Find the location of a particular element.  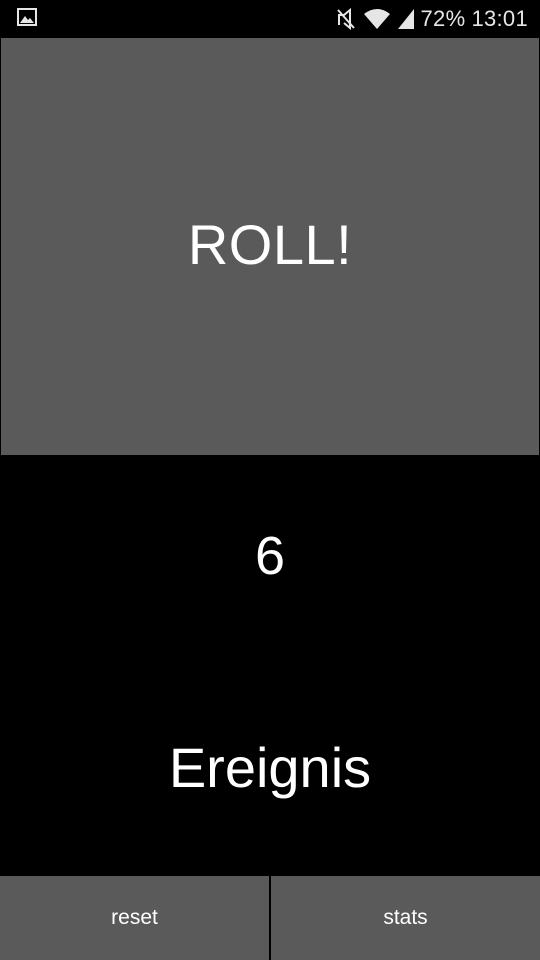

dice-result-number: 6 is located at coordinates (270, 556).